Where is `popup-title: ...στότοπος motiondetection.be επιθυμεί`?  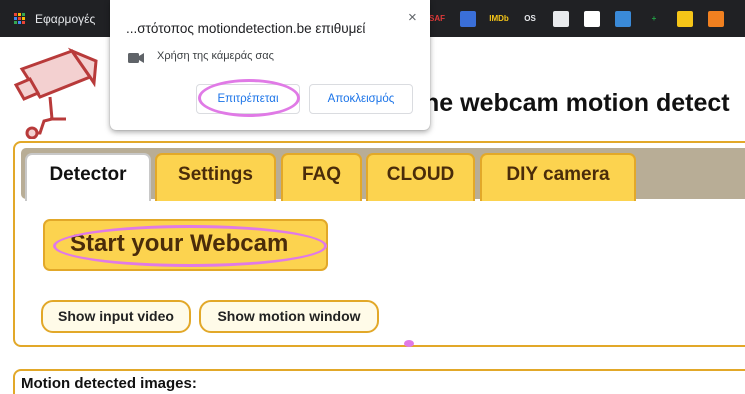 popup-title: ...στότοπος motiondetection.be επιθυμεί is located at coordinates (246, 28).